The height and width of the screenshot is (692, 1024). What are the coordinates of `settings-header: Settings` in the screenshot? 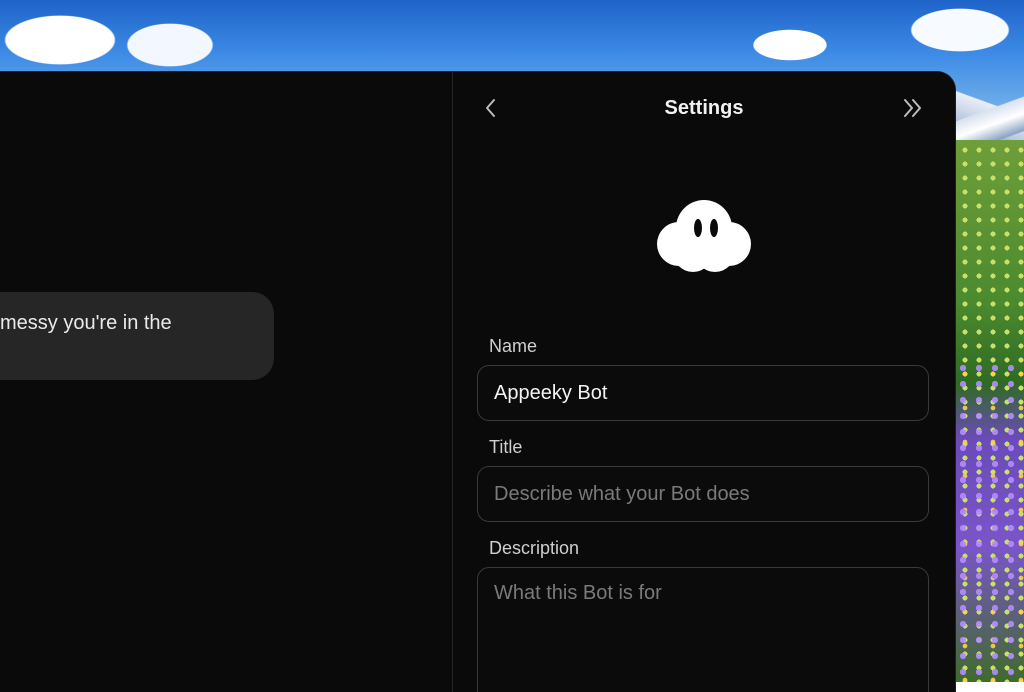 It's located at (704, 108).